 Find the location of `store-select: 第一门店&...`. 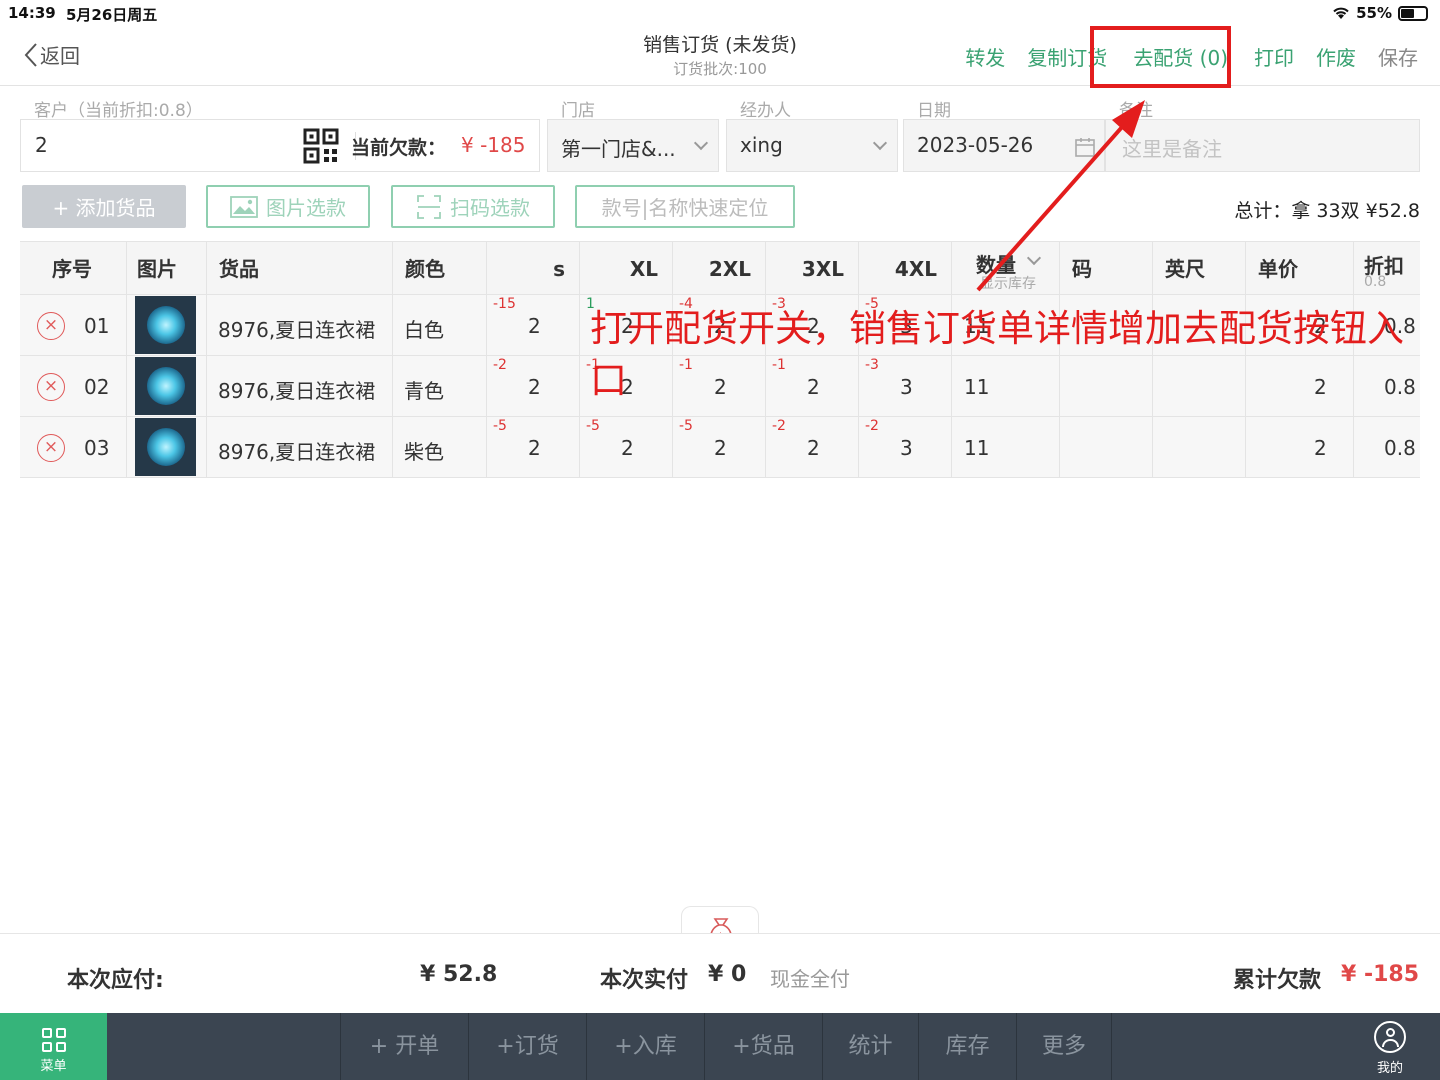

store-select: 第一门店&... is located at coordinates (633, 145).